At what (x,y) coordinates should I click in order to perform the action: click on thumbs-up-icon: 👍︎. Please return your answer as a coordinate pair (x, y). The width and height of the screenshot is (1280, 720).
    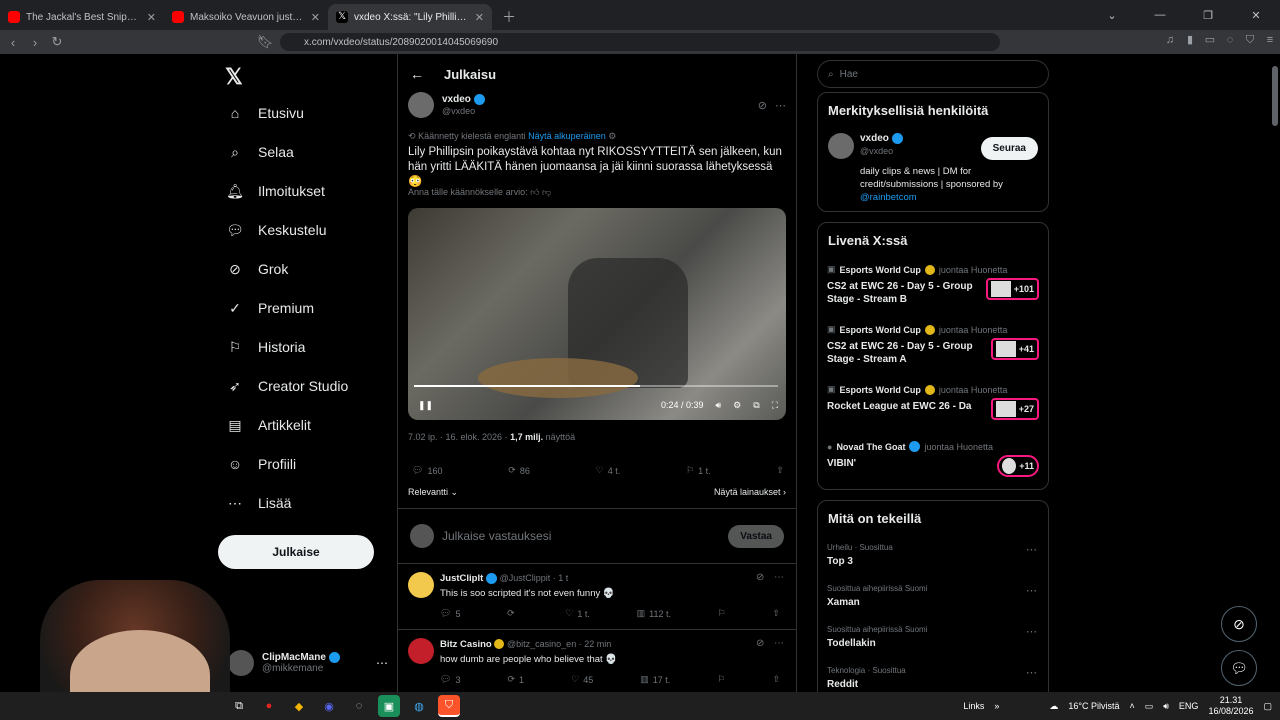
    Looking at the image, I should click on (534, 192).